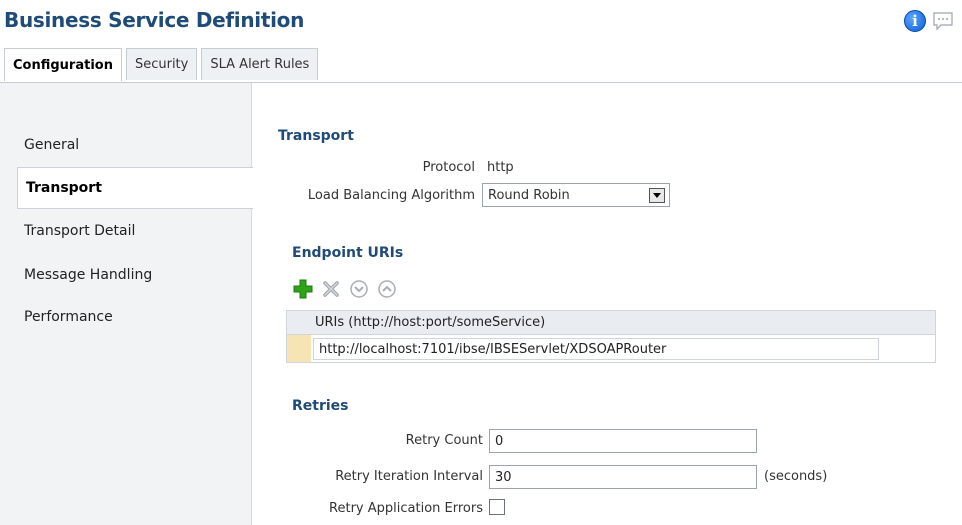  What do you see at coordinates (135, 188) in the screenshot?
I see `sidebar-item-transport: Transport` at bounding box center [135, 188].